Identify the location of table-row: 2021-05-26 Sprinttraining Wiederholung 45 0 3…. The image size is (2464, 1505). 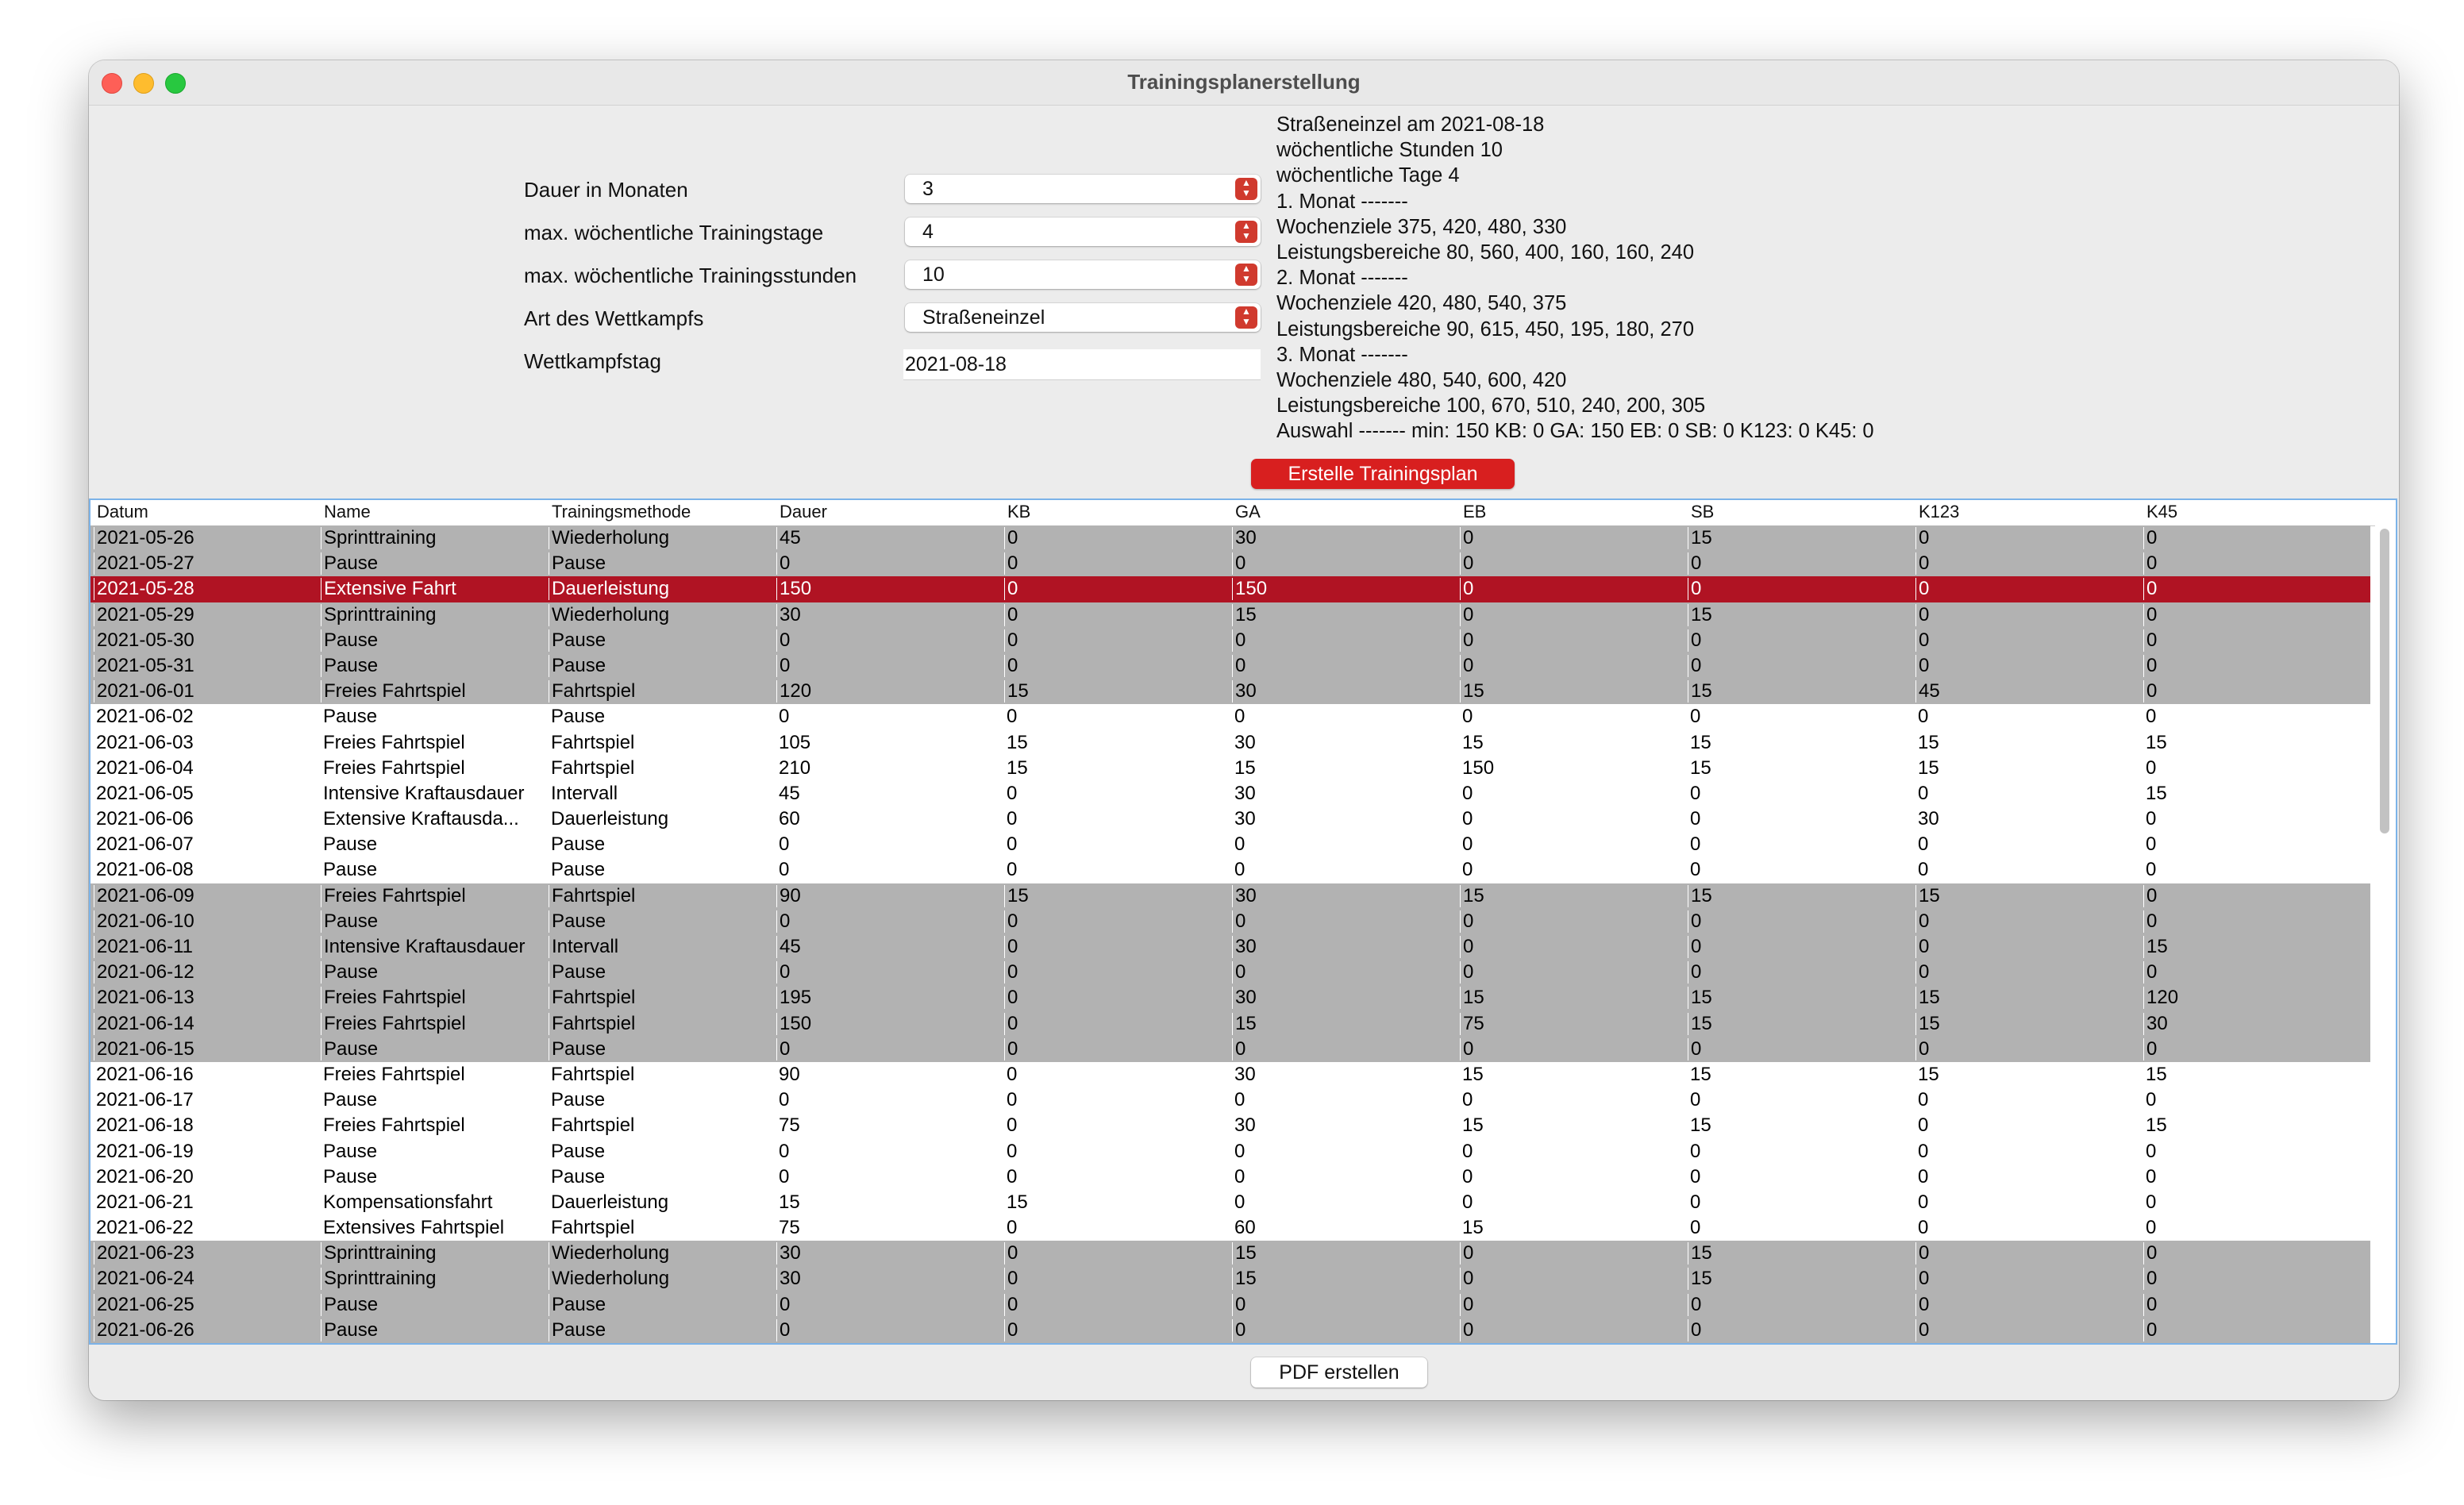
(1230, 538).